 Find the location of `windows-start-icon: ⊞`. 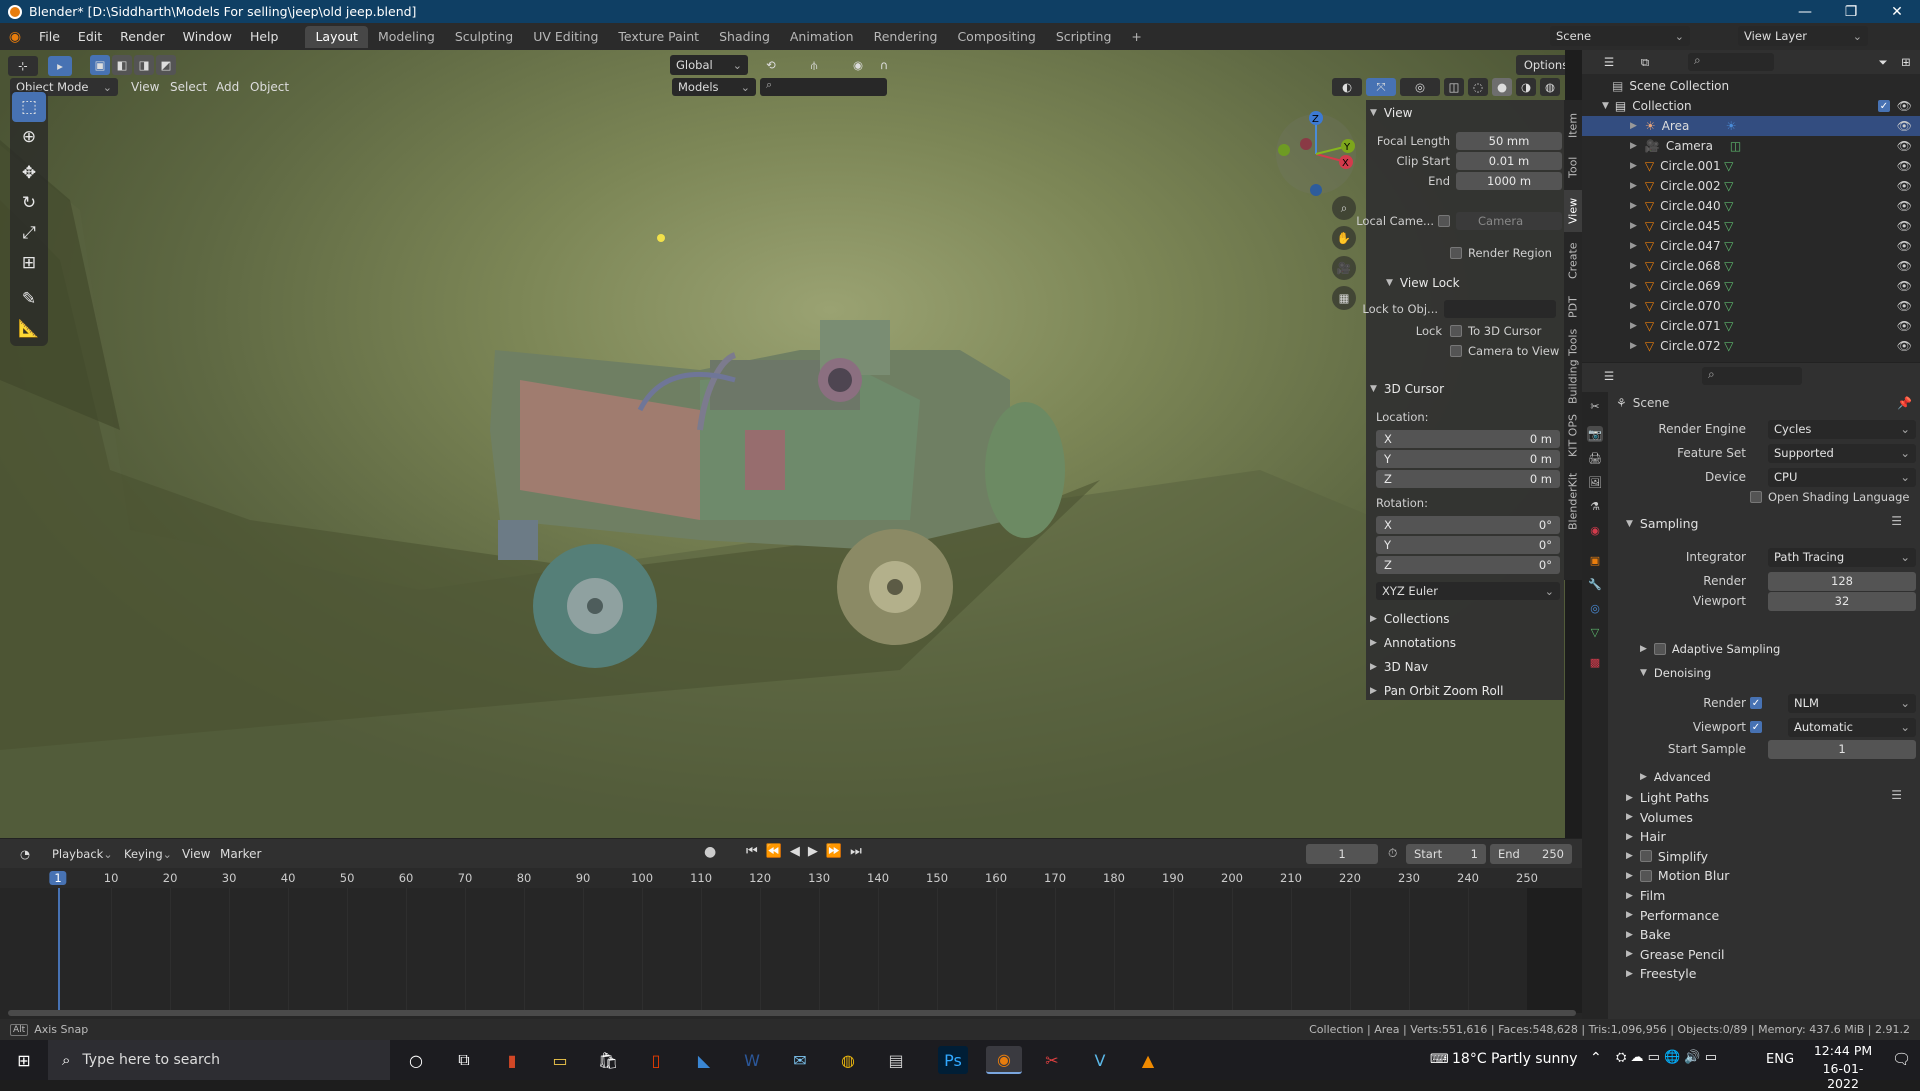

windows-start-icon: ⊞ is located at coordinates (24, 1060).